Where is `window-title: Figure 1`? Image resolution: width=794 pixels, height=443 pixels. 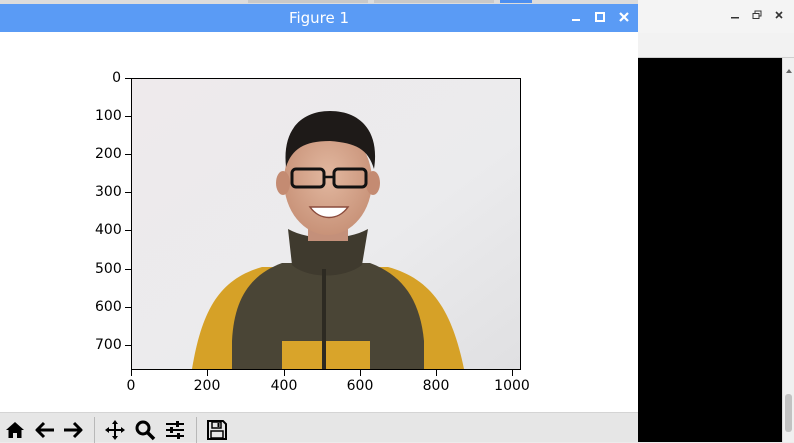 window-title: Figure 1 is located at coordinates (319, 18).